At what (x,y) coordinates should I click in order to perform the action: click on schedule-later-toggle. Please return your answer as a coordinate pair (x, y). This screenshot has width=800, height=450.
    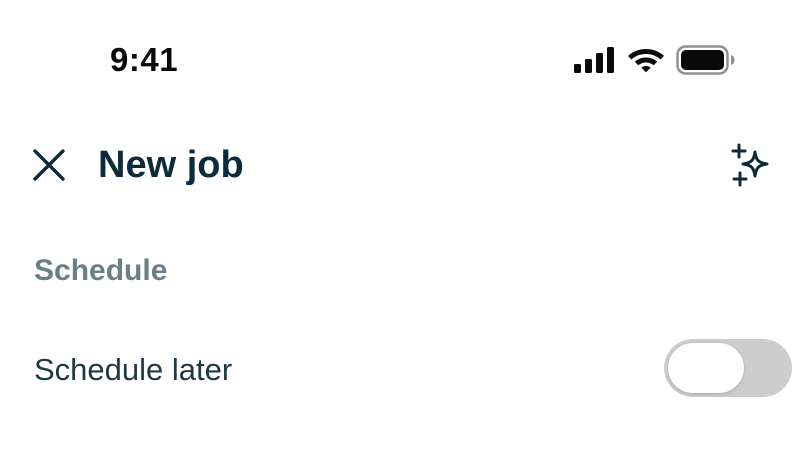
    Looking at the image, I should click on (728, 368).